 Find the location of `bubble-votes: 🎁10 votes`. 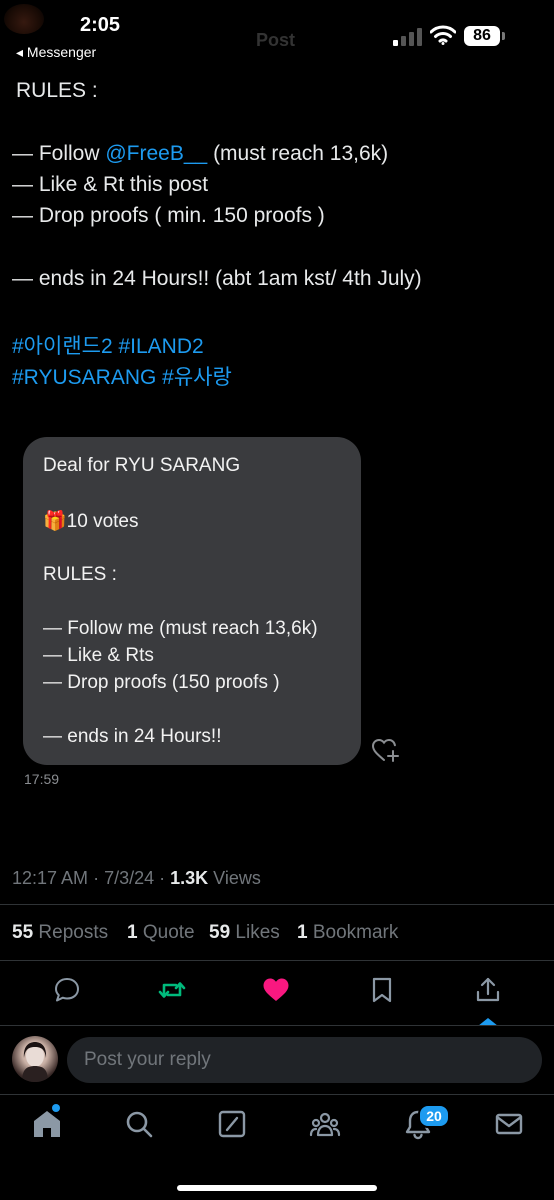

bubble-votes: 🎁10 votes is located at coordinates (91, 521).